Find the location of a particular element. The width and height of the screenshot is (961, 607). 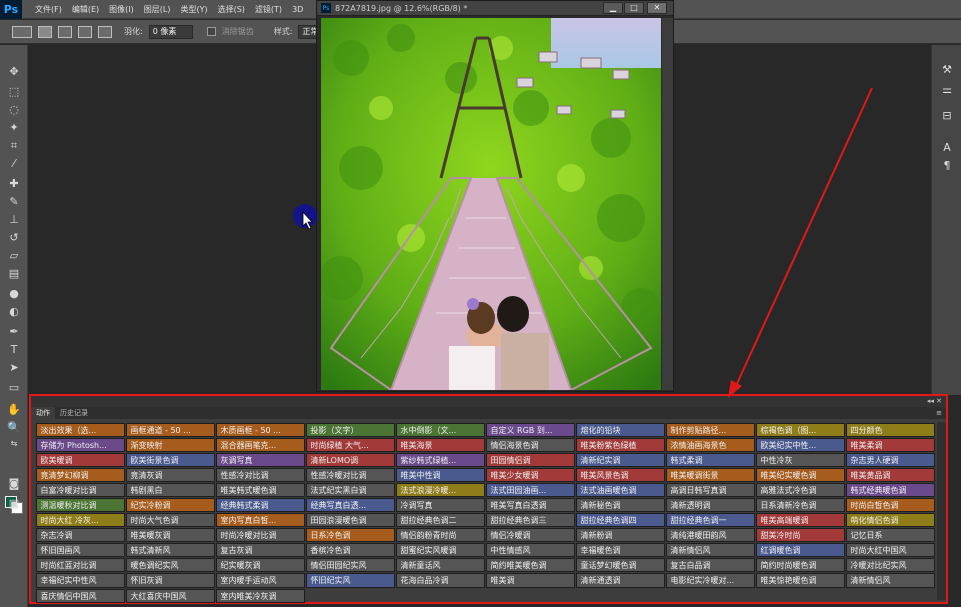

action-button: 日系冷色调 is located at coordinates (350, 535).